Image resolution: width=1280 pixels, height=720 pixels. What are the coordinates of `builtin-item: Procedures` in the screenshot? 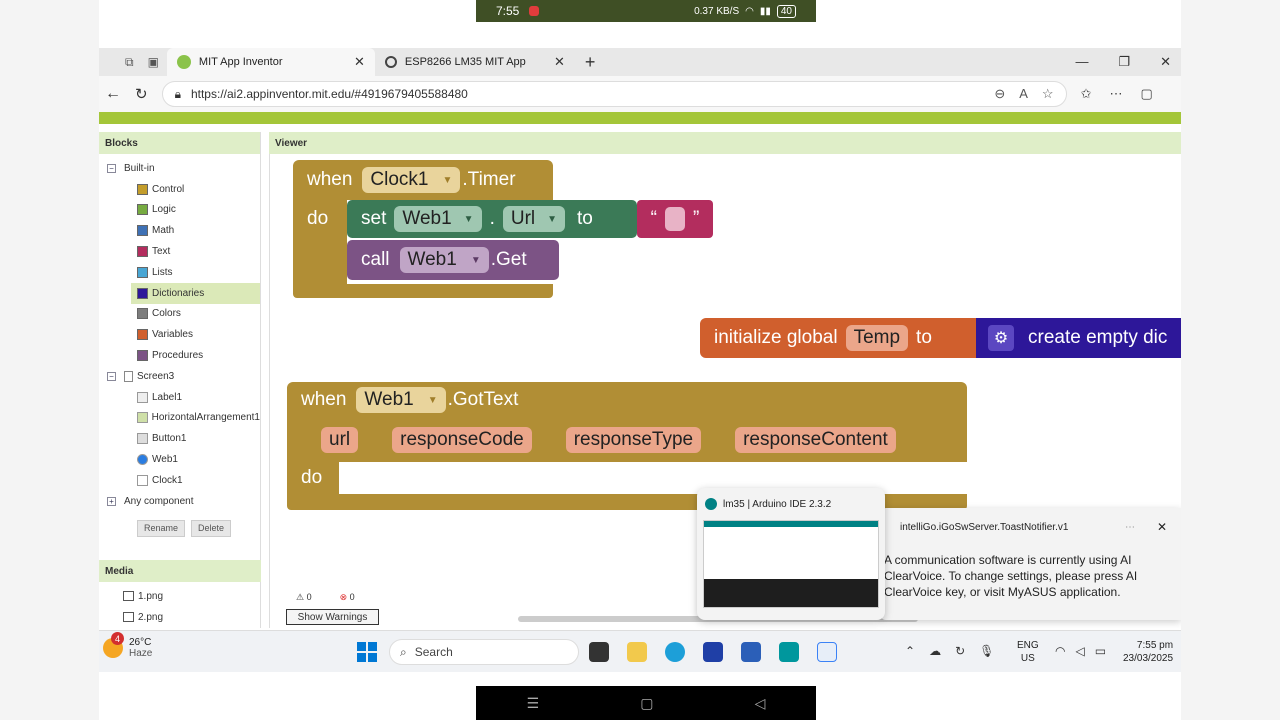 It's located at (179, 355).